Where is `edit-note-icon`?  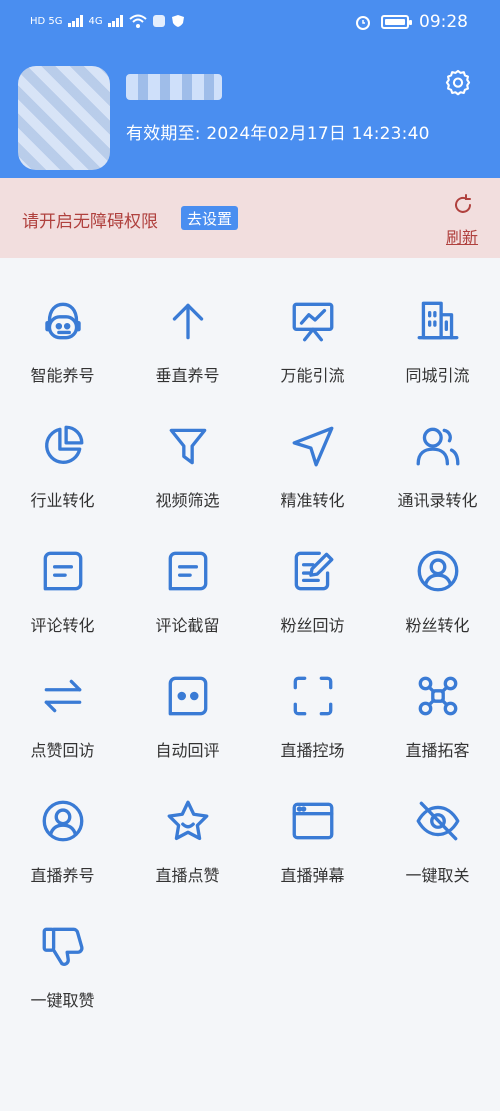 edit-note-icon is located at coordinates (314, 571).